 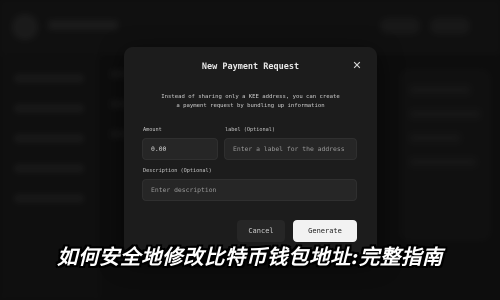 What do you see at coordinates (177, 171) in the screenshot?
I see `description-field-label: Description (Optional)` at bounding box center [177, 171].